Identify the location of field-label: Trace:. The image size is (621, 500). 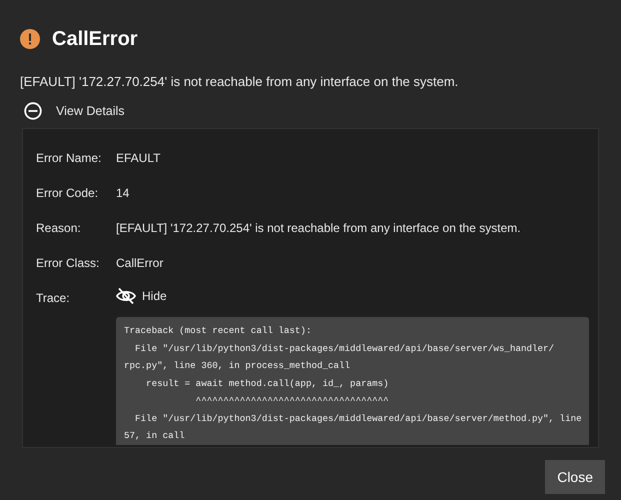
(53, 299).